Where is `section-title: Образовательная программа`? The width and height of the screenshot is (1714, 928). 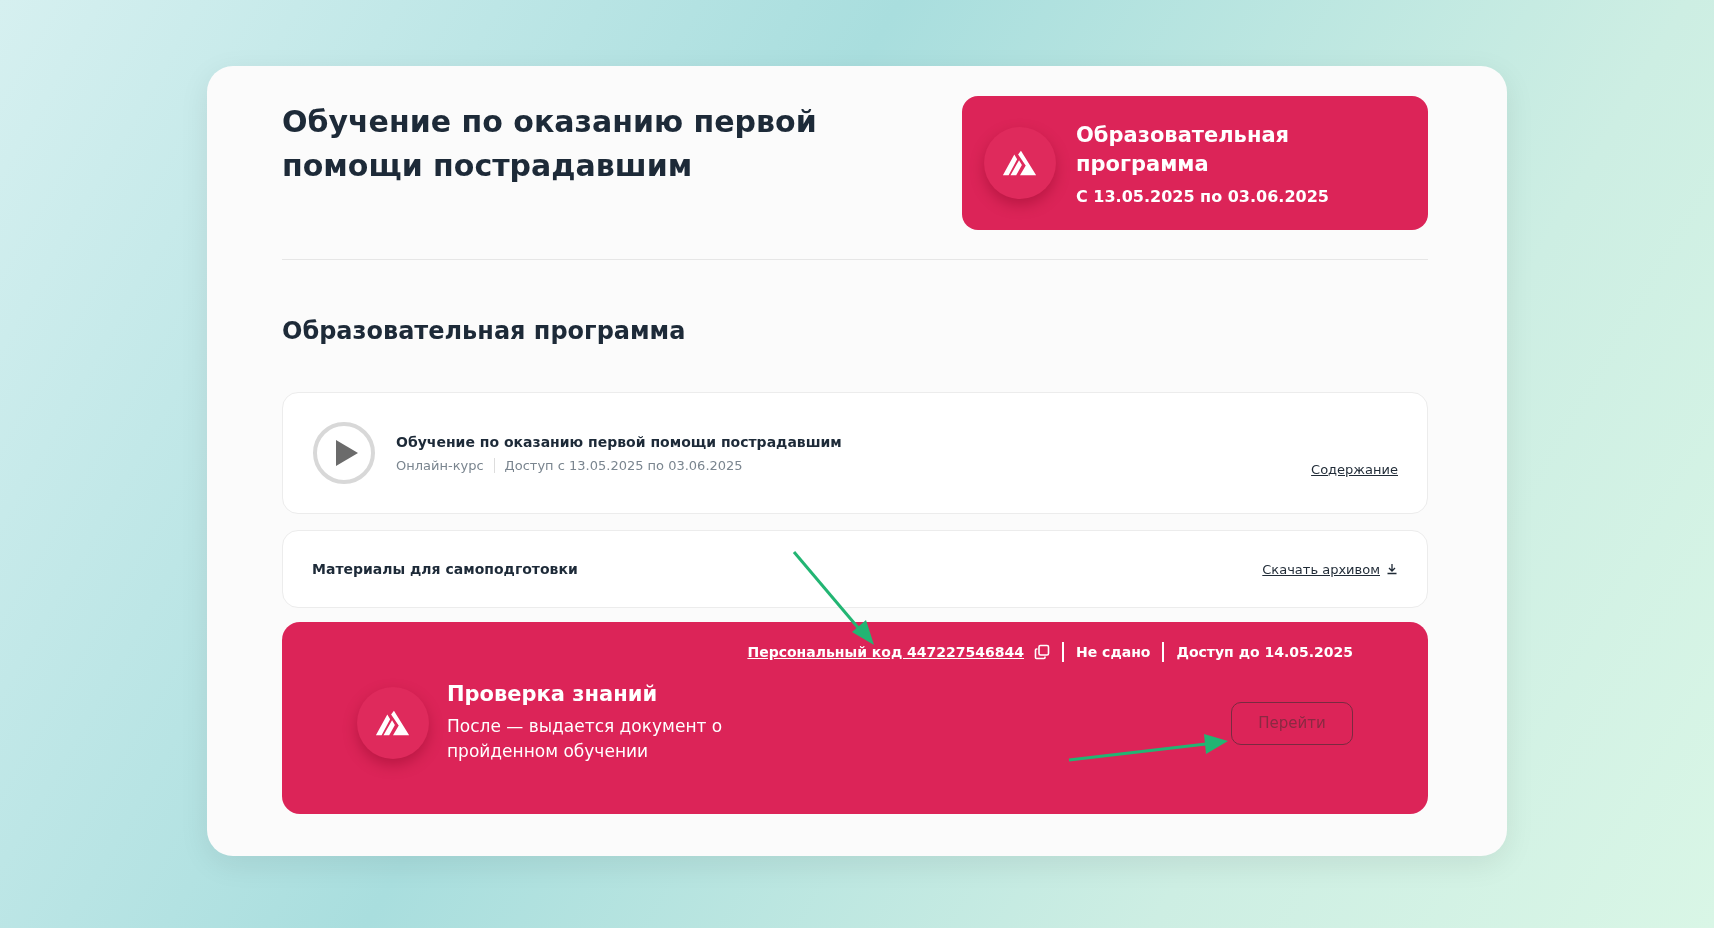 section-title: Образовательная программа is located at coordinates (484, 331).